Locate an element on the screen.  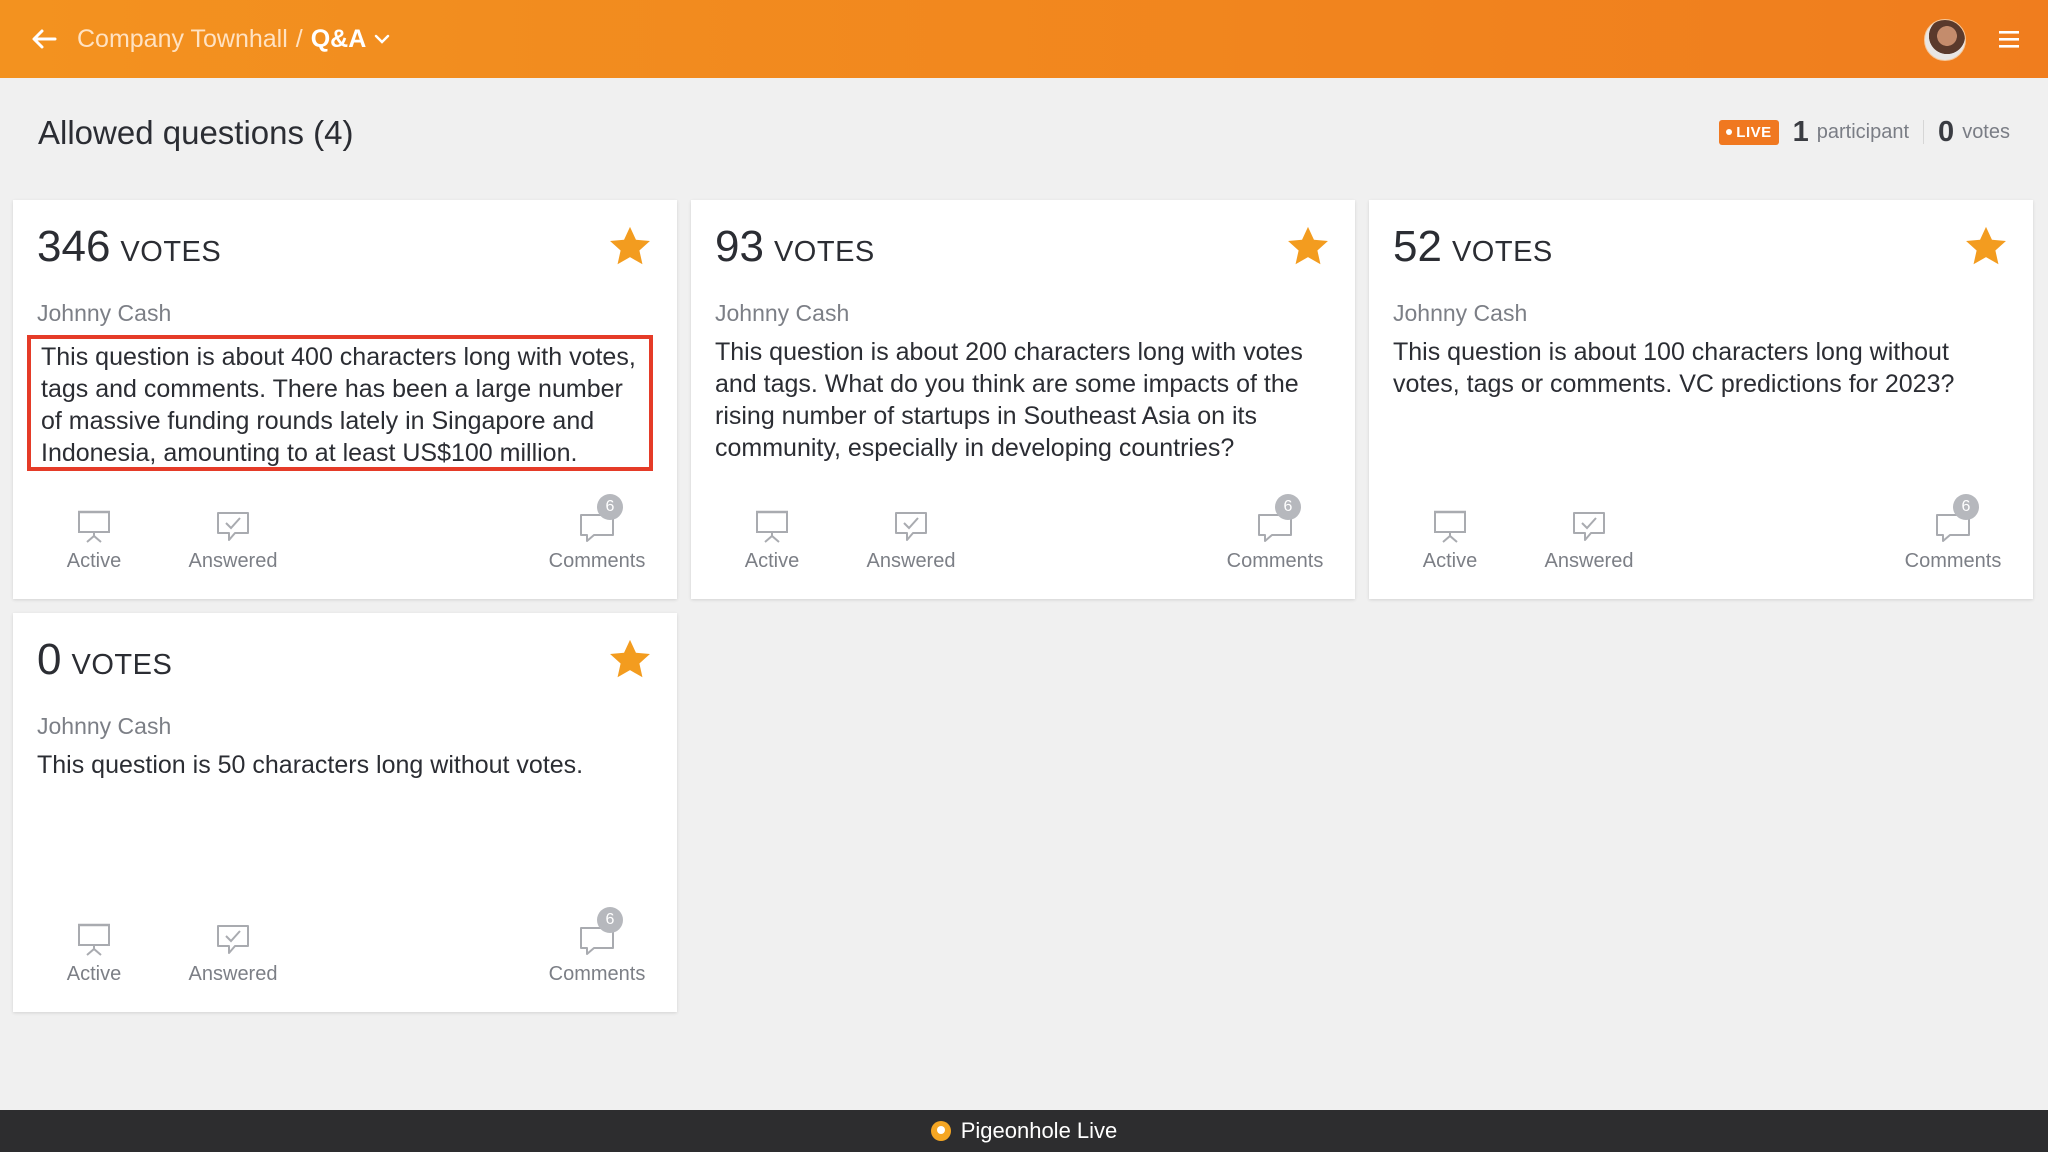
session-stats: LIVE 1 participant 0 votes is located at coordinates (1864, 132).